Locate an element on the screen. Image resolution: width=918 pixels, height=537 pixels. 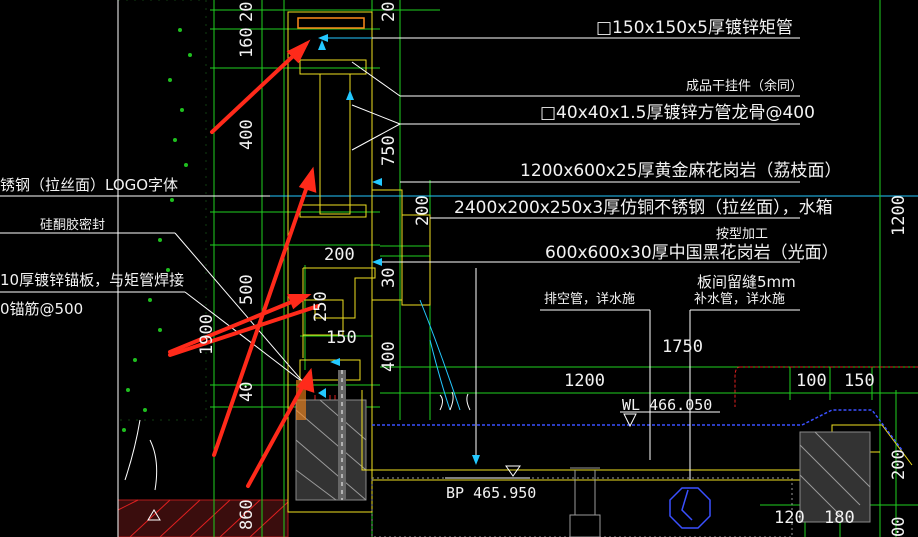
dim-00: 00 is located at coordinates (899, 527).